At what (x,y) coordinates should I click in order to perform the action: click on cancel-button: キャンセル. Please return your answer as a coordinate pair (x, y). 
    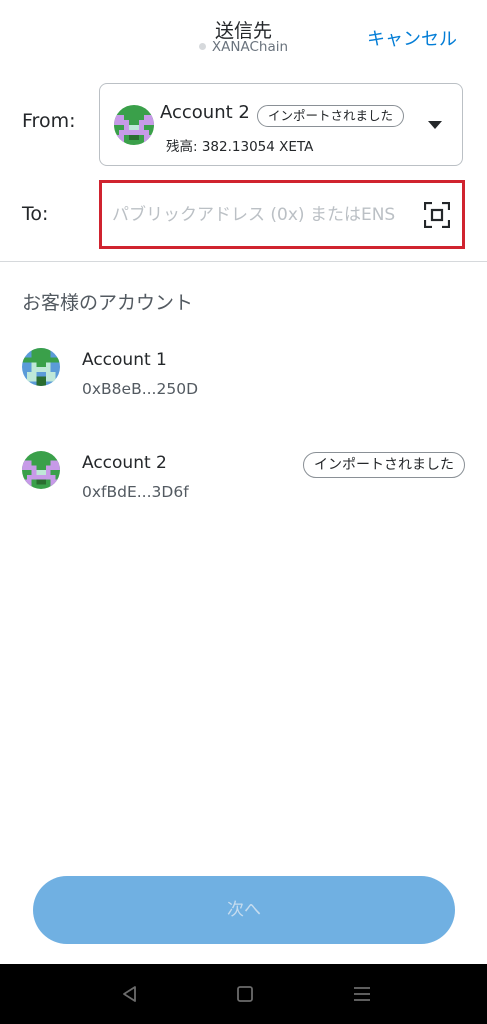
    Looking at the image, I should click on (412, 38).